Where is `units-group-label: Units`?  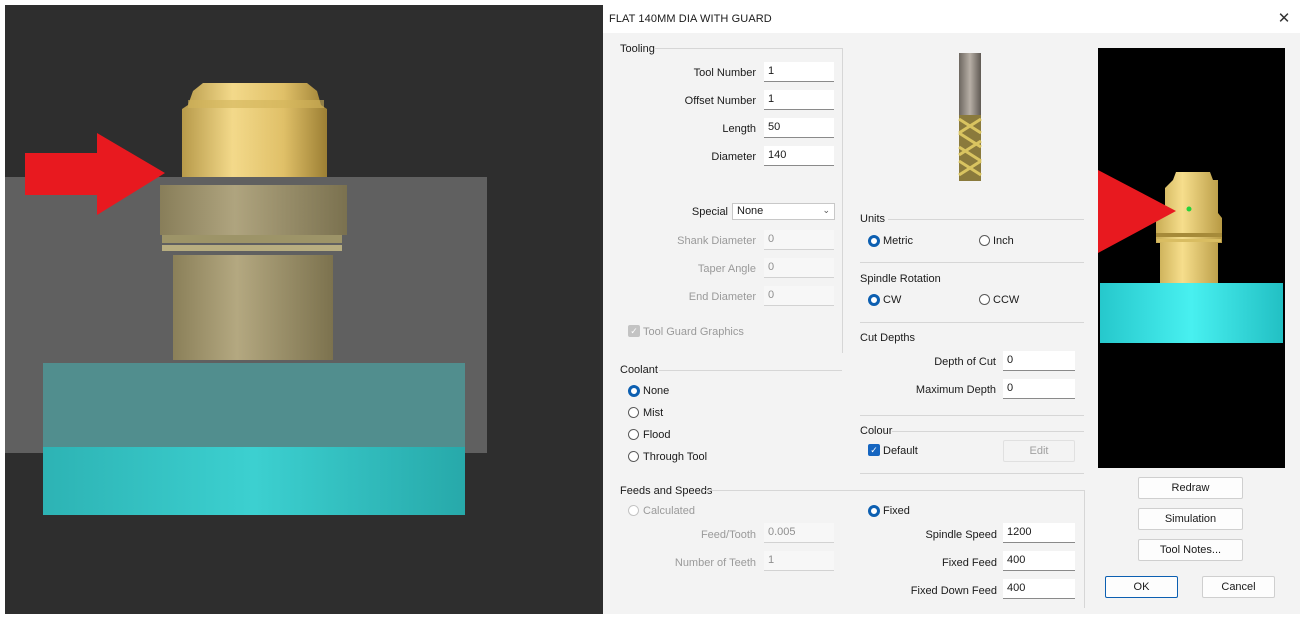 units-group-label: Units is located at coordinates (873, 219).